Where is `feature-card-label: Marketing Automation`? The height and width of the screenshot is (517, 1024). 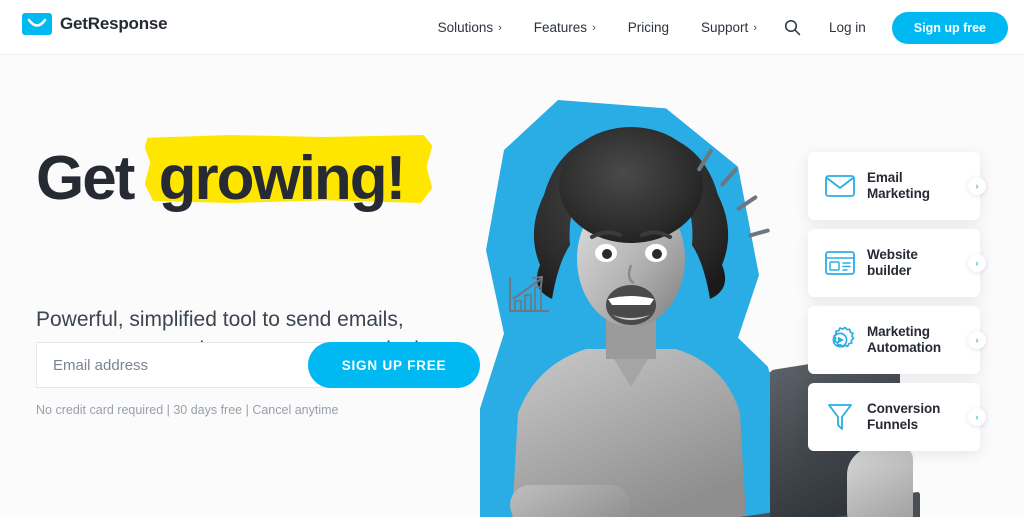 feature-card-label: Marketing Automation is located at coordinates (904, 340).